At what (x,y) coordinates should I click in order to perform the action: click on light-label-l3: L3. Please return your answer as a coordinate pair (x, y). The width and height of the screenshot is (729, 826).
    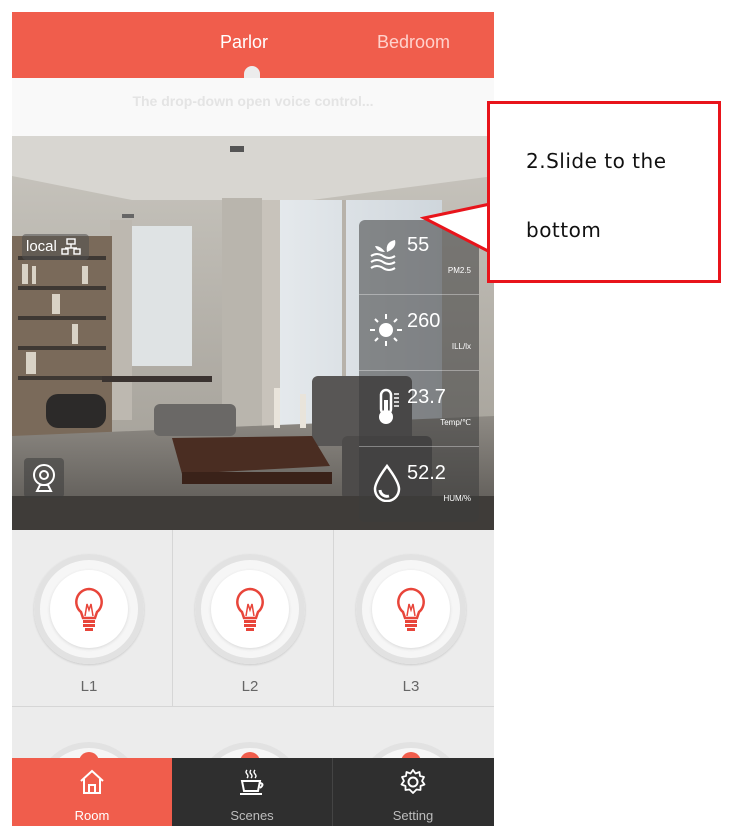
    Looking at the image, I should click on (411, 686).